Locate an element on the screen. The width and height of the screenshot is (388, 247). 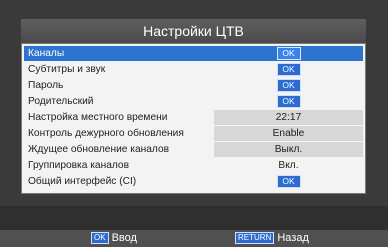
menu-item-label: Родительский is located at coordinates (61, 101).